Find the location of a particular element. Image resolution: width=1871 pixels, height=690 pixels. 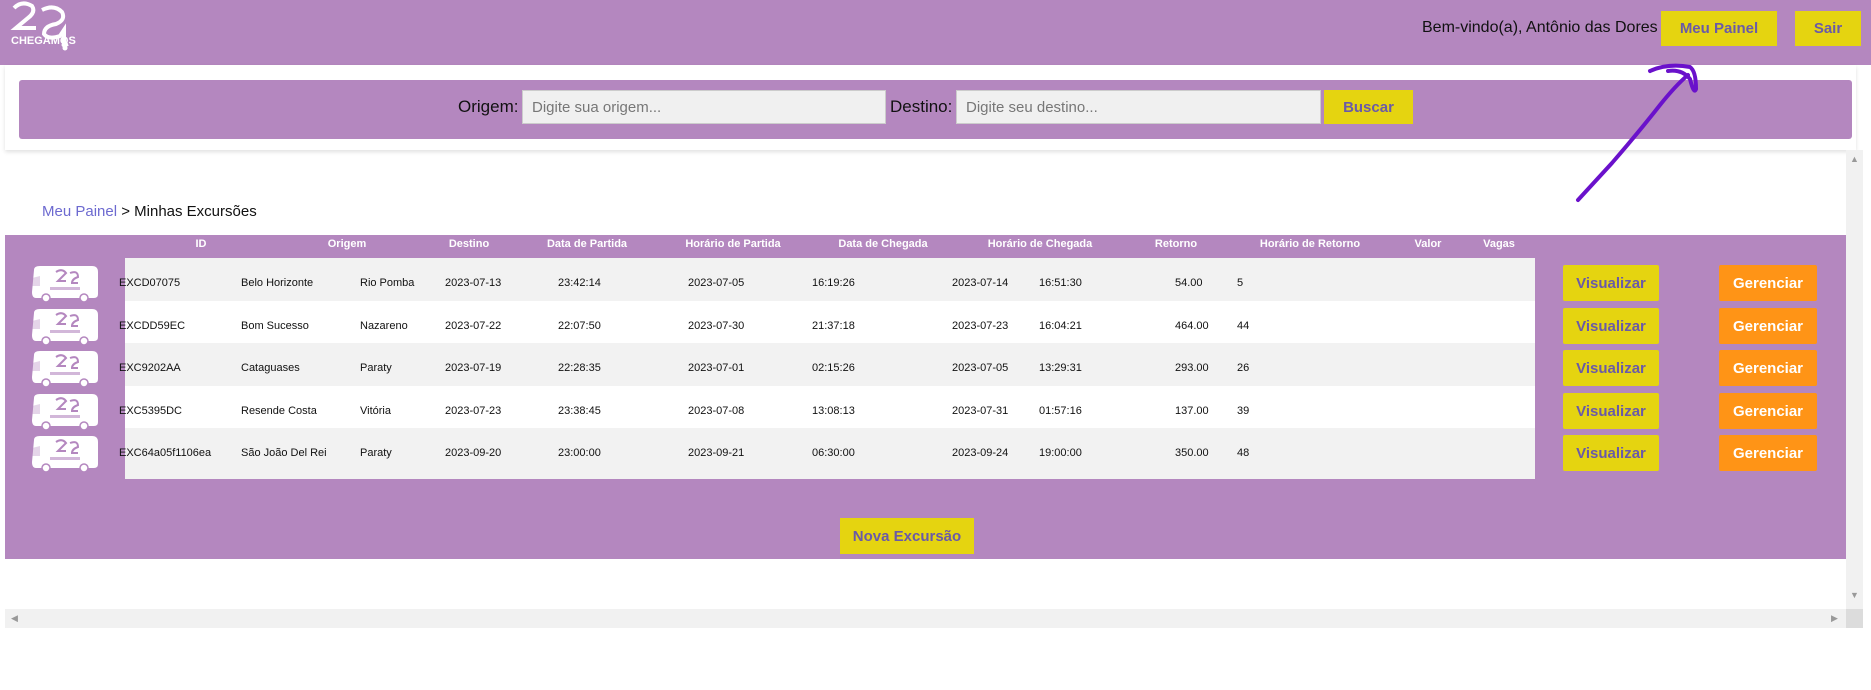

cell-destino: Nazareno is located at coordinates (384, 326).